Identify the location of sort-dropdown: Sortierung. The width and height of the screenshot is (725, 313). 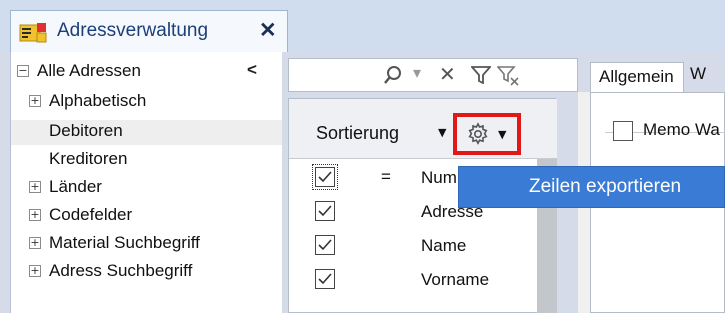
(357, 133).